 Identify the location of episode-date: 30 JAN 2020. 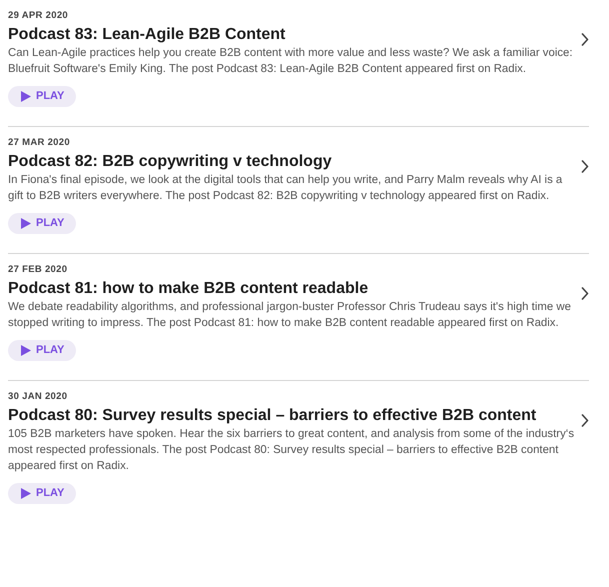
(38, 397).